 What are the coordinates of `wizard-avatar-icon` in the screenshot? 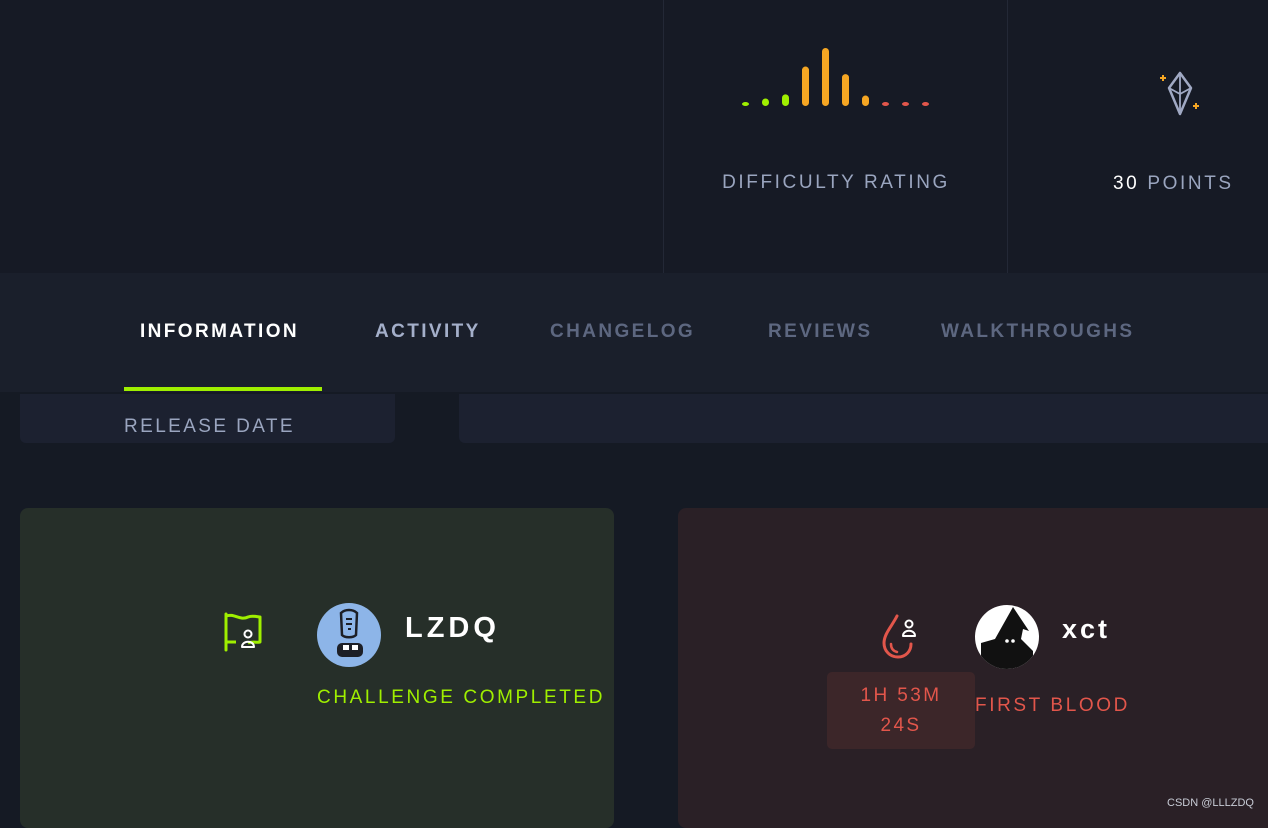 It's located at (1007, 638).